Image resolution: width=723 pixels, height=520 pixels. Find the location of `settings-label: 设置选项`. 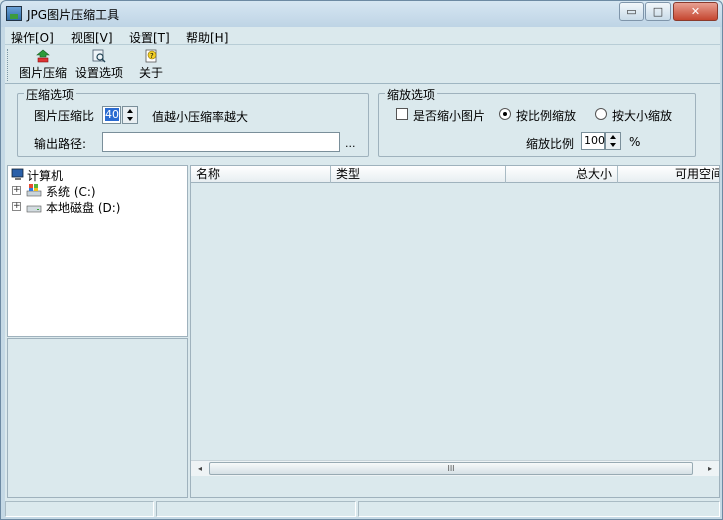

settings-label: 设置选项 is located at coordinates (98, 73).